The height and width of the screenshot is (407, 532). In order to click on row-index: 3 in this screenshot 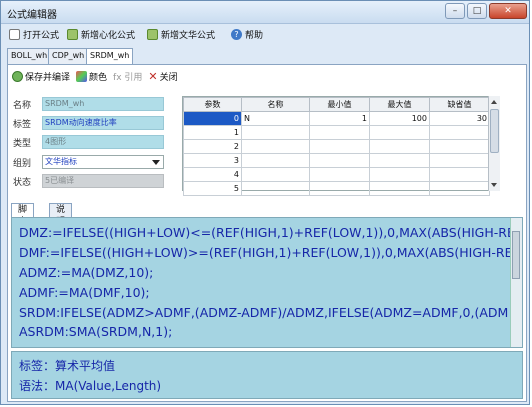, I will do `click(212, 160)`.